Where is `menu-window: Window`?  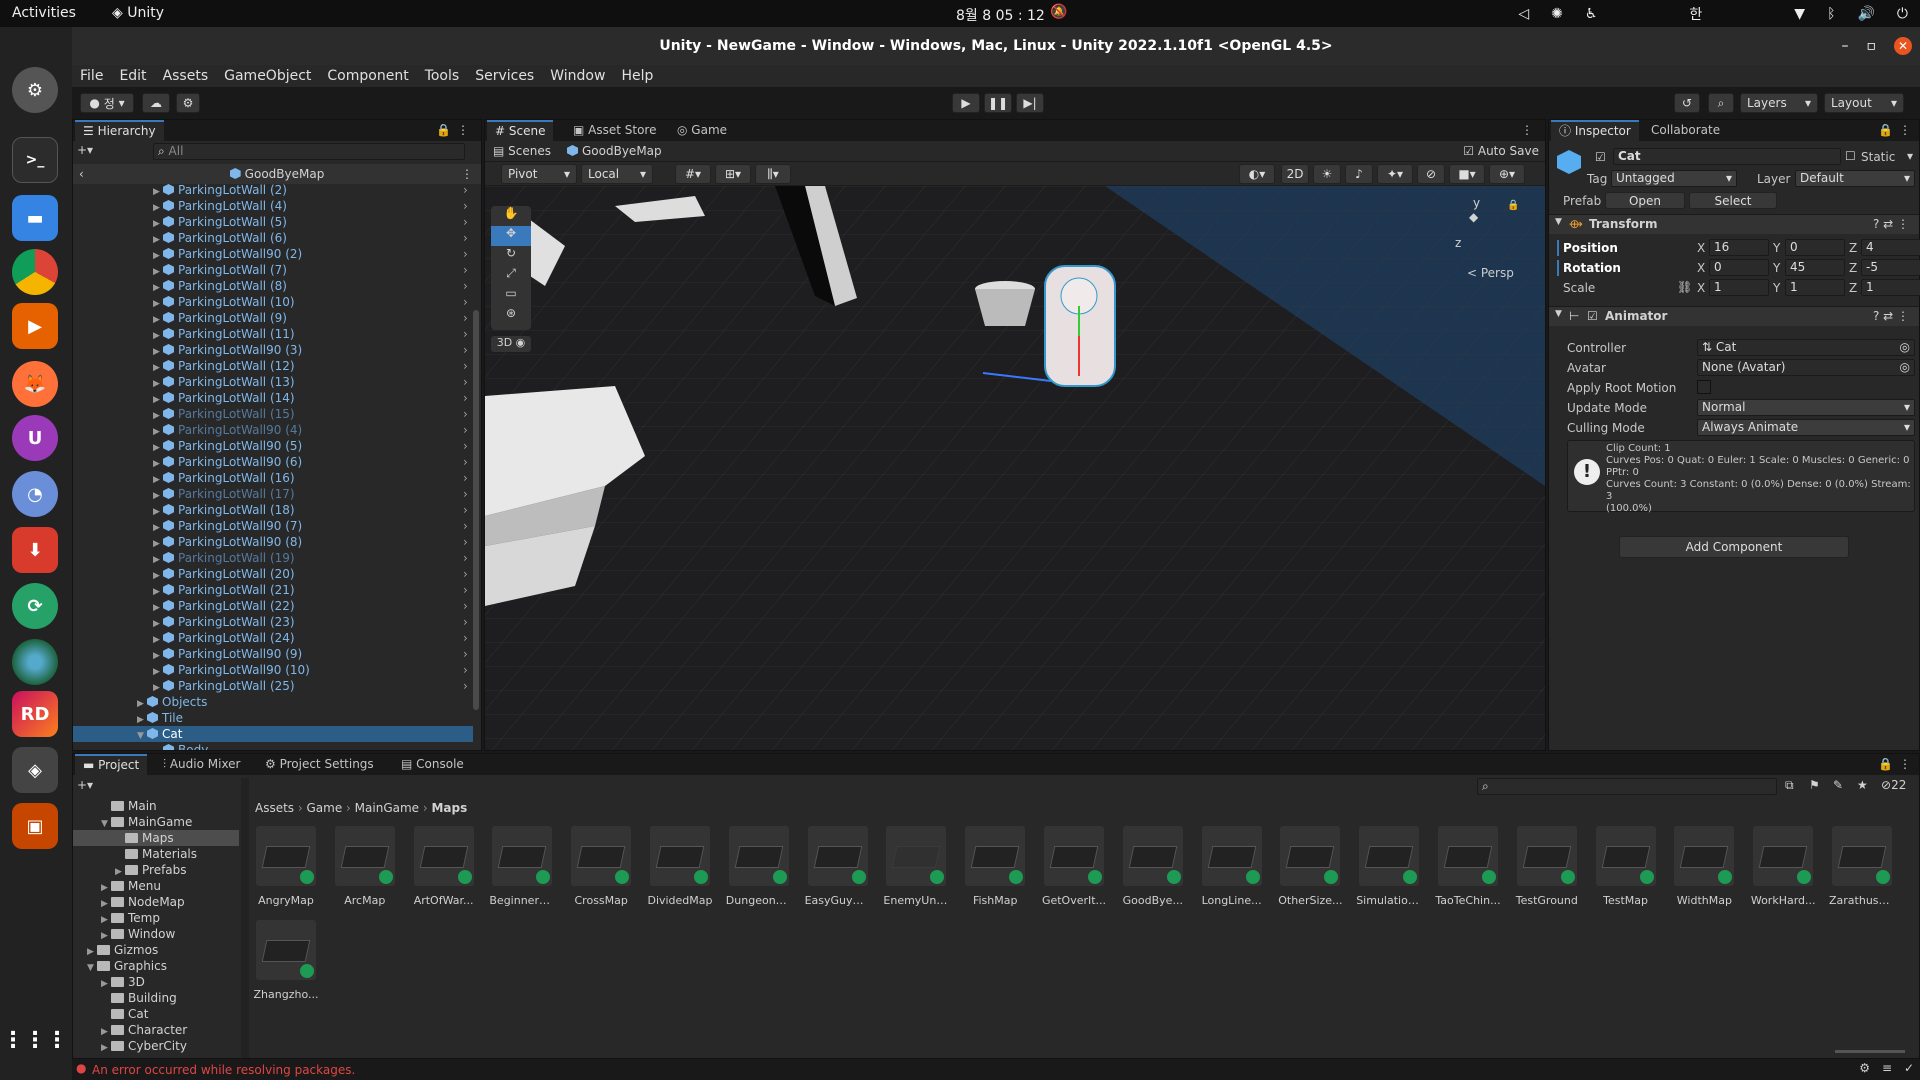
menu-window: Window is located at coordinates (577, 76).